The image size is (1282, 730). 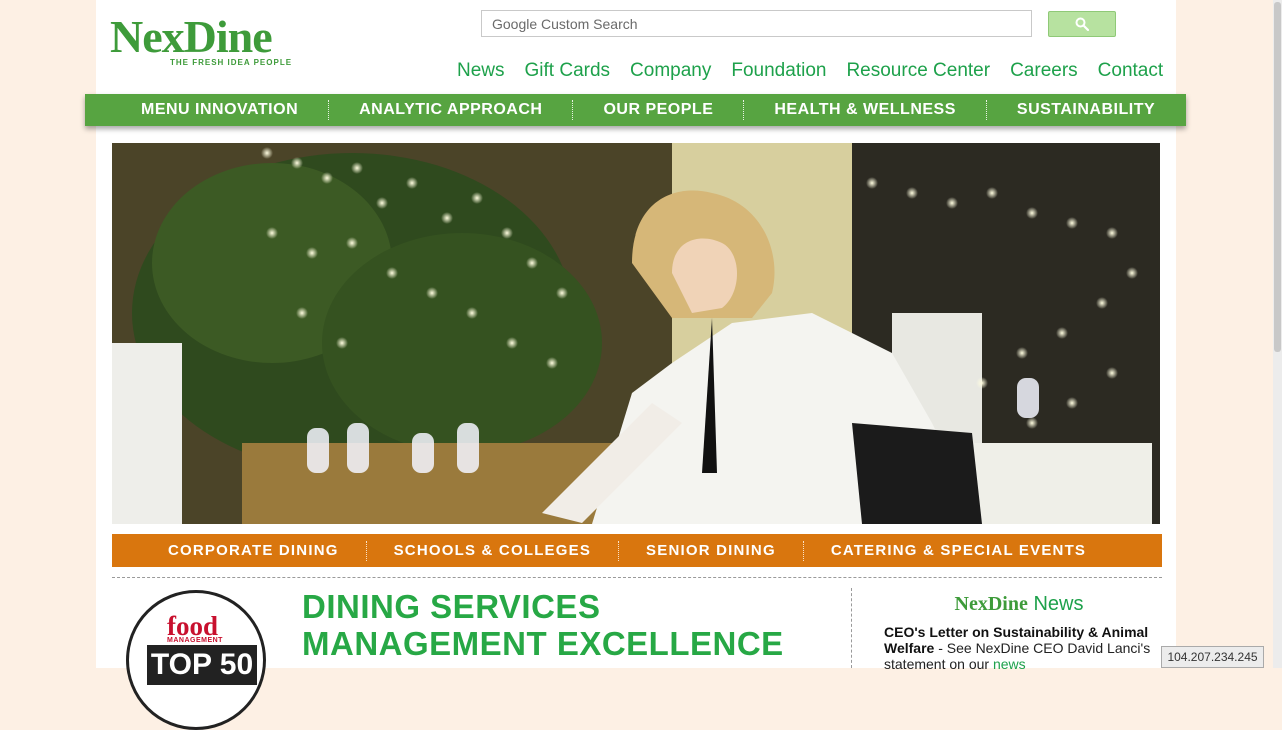 I want to click on search-box, so click(x=756, y=23).